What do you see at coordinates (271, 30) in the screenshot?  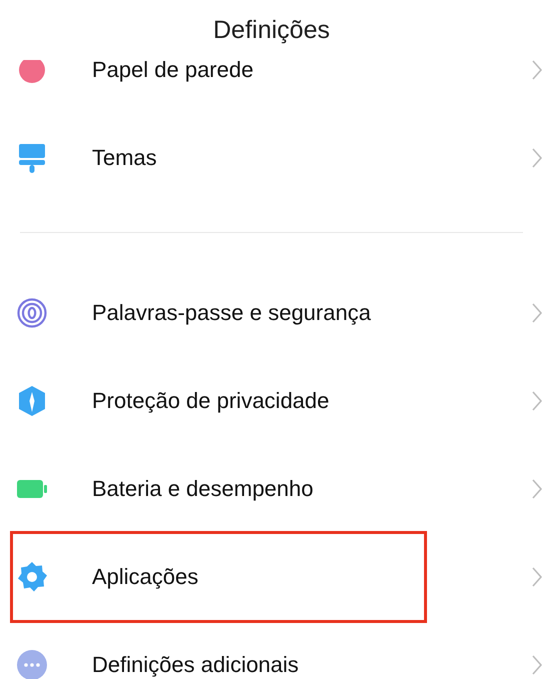 I see `page-title: Definições` at bounding box center [271, 30].